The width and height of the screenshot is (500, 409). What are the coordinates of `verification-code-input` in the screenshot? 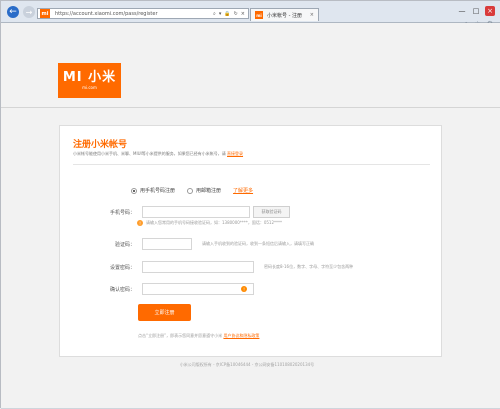 It's located at (167, 244).